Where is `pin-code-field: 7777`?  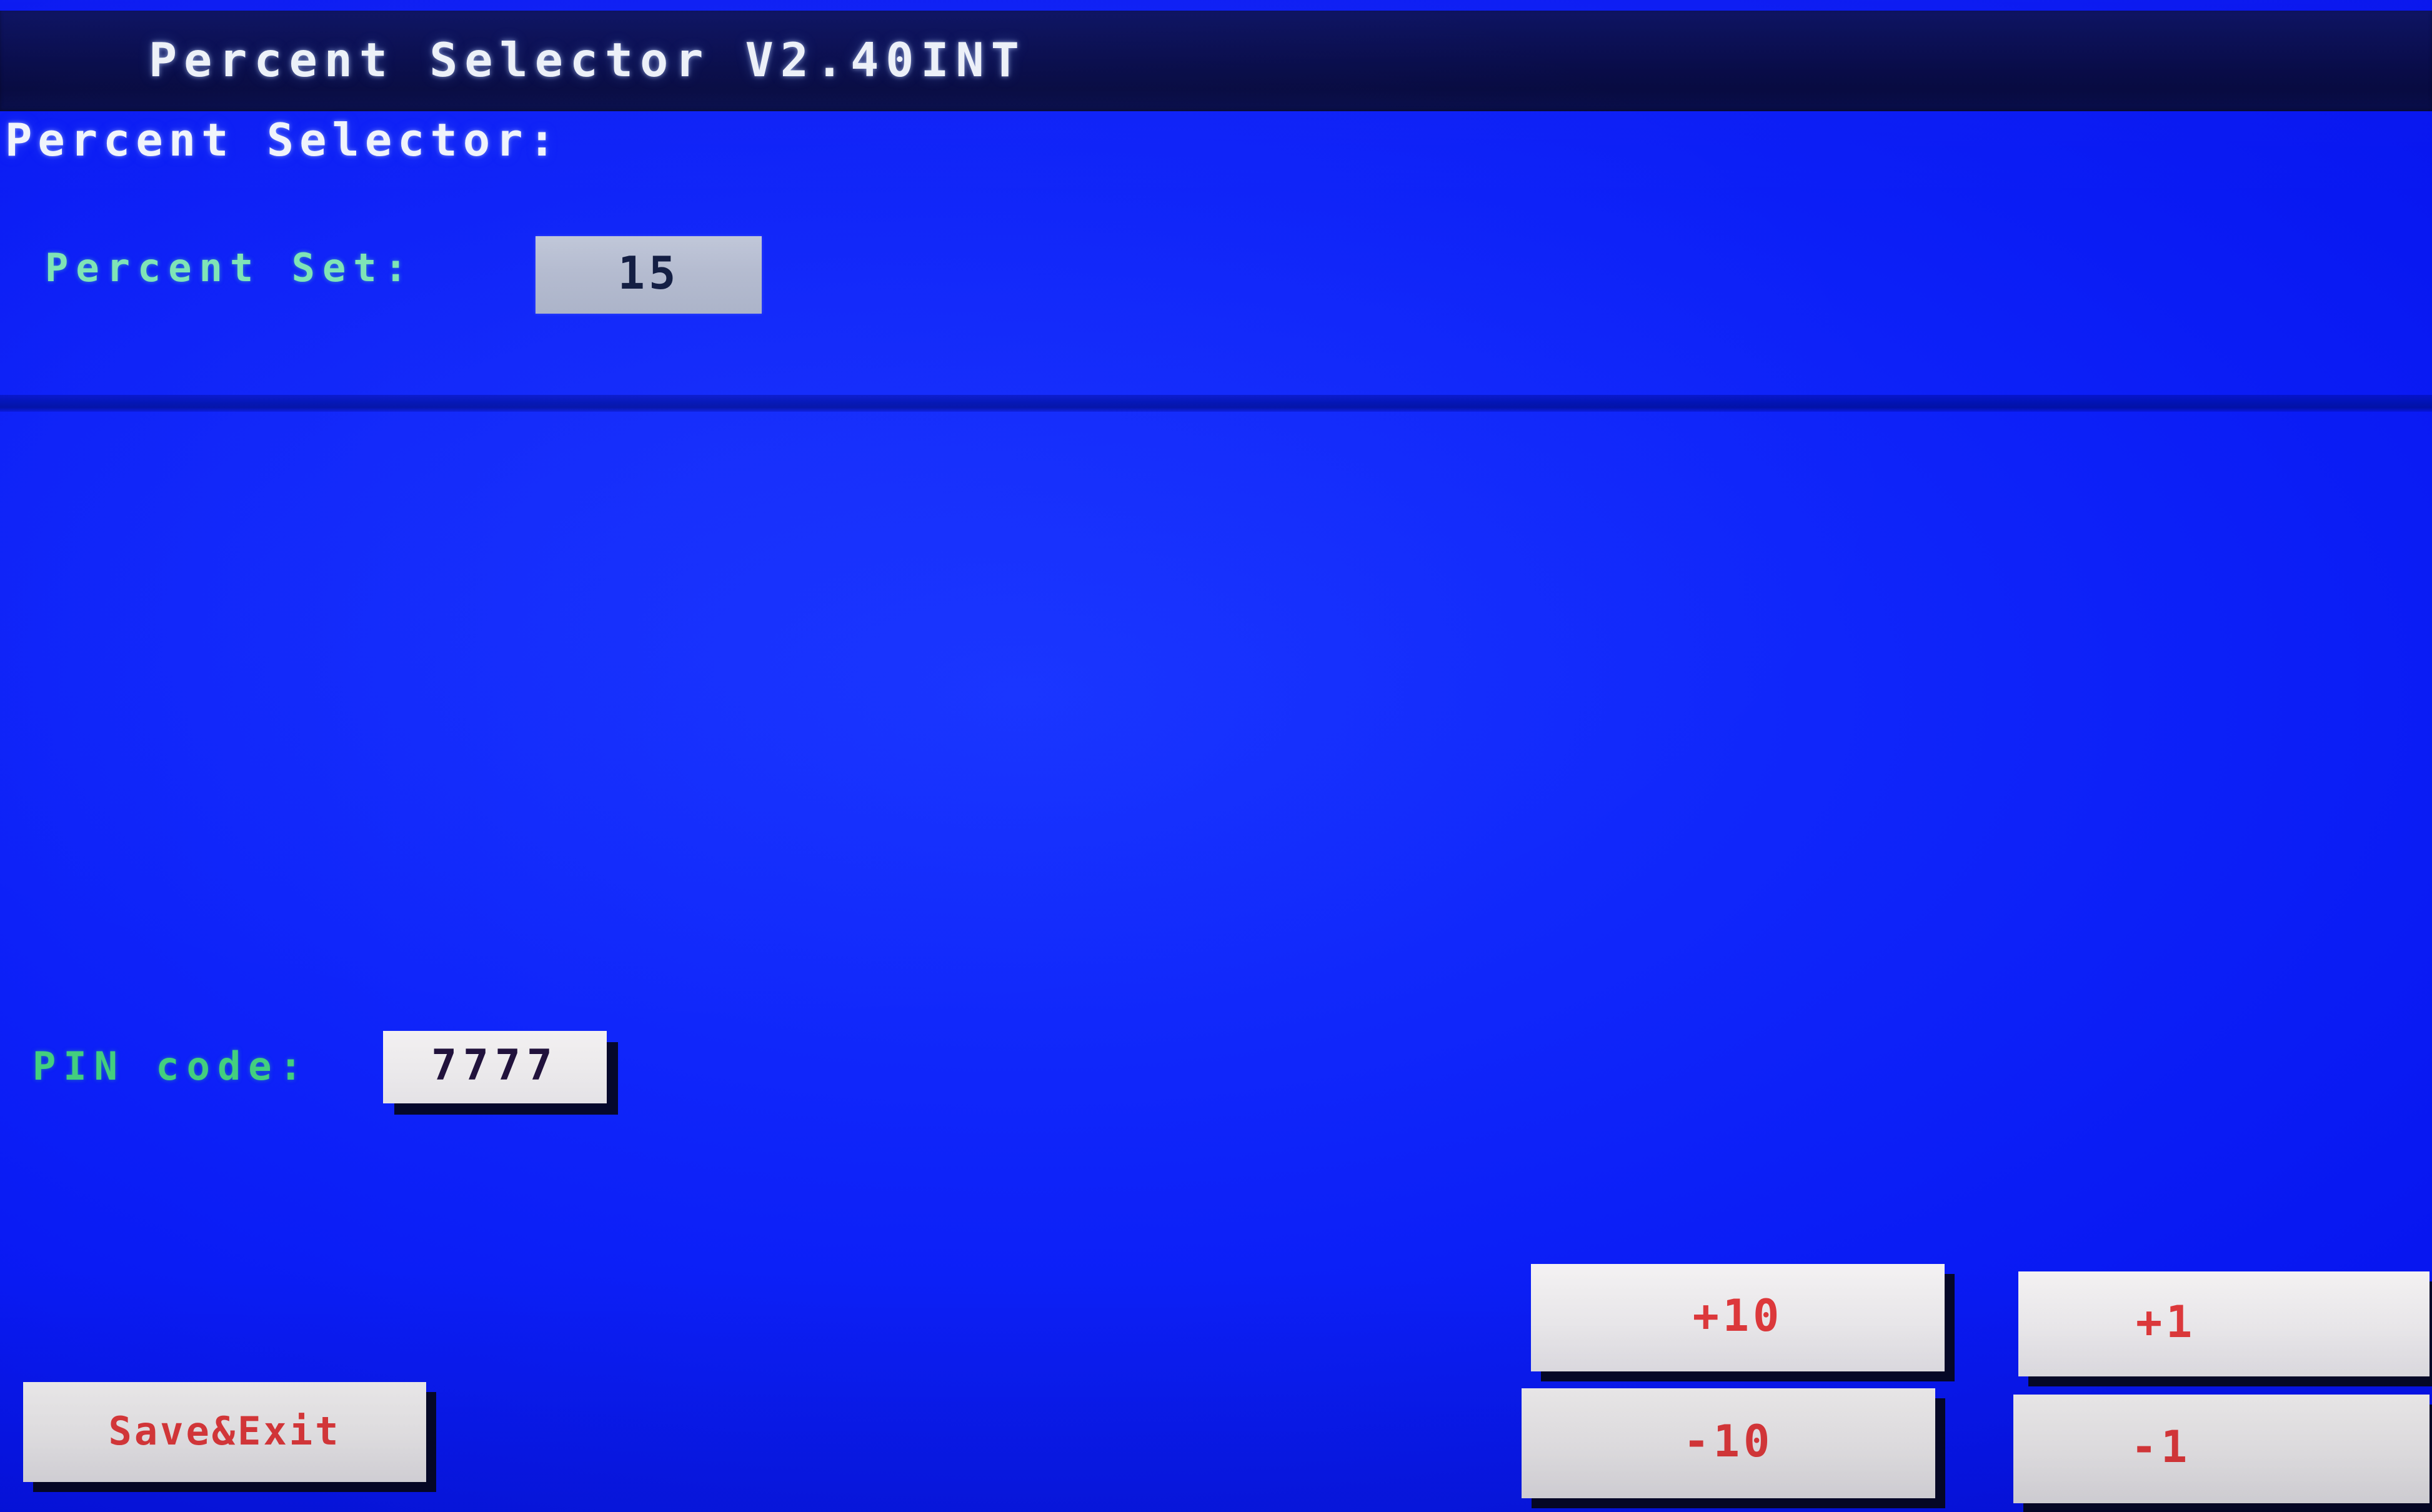 pin-code-field: 7777 is located at coordinates (495, 1067).